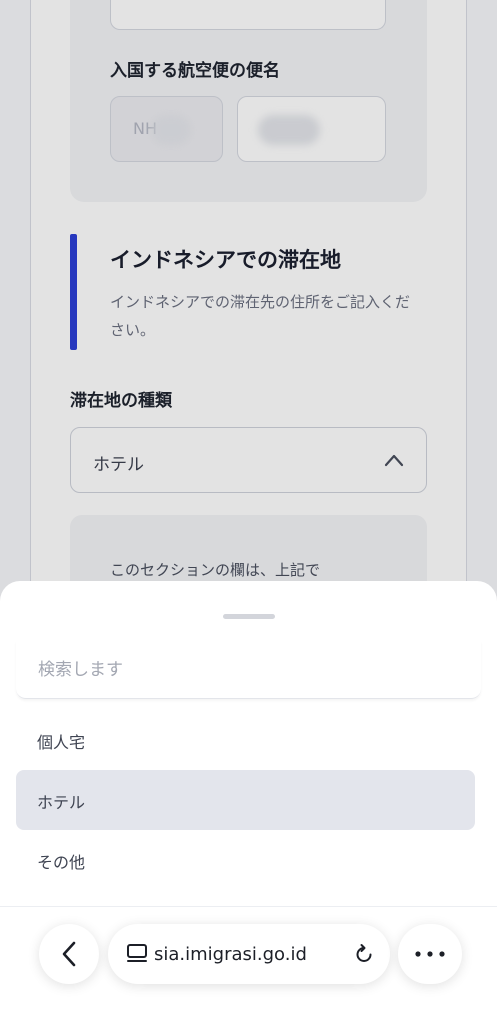  What do you see at coordinates (245, 800) in the screenshot?
I see `option-hotel-selected: ホテル` at bounding box center [245, 800].